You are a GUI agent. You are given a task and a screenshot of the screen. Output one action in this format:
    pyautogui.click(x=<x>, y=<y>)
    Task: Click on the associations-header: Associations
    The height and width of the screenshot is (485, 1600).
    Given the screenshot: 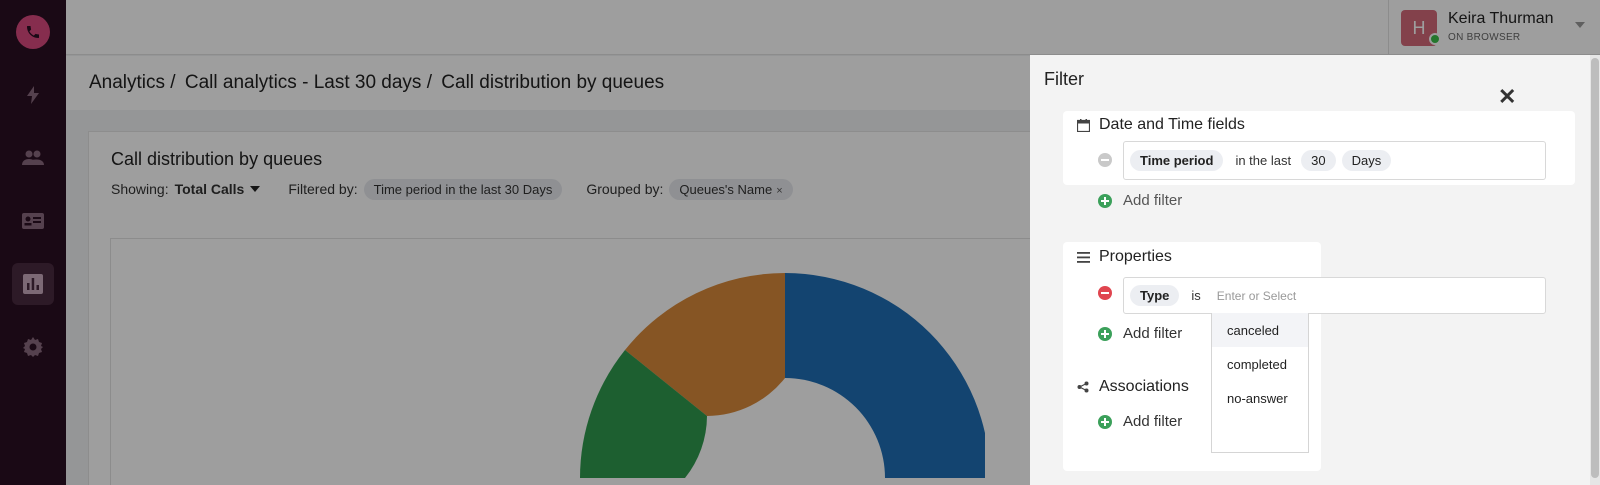 What is the action you would take?
    pyautogui.click(x=1133, y=387)
    